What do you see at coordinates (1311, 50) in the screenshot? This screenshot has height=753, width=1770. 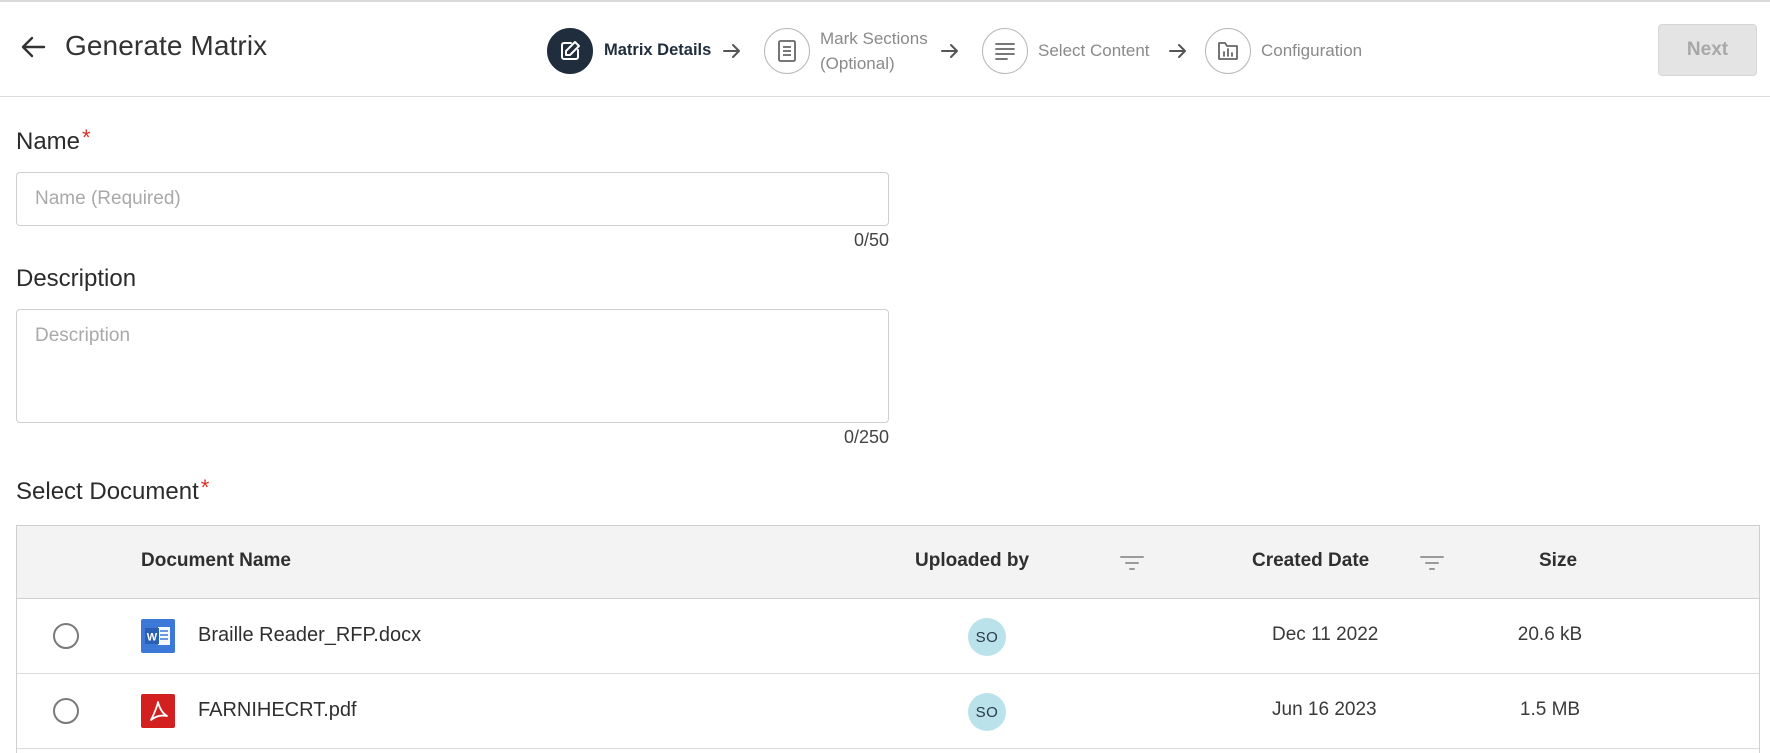 I see `step-configuration-label: Configuration` at bounding box center [1311, 50].